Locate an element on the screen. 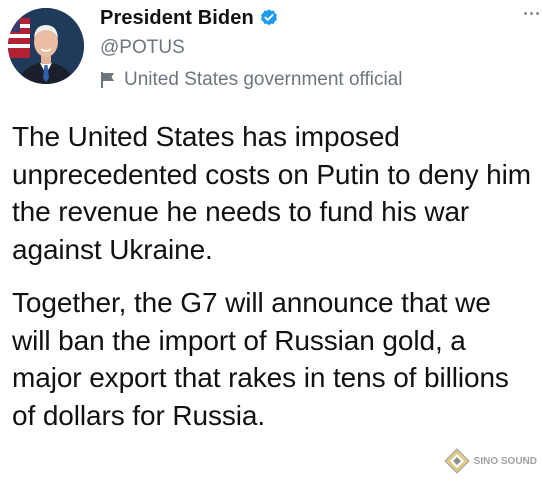  flag-icon is located at coordinates (108, 80).